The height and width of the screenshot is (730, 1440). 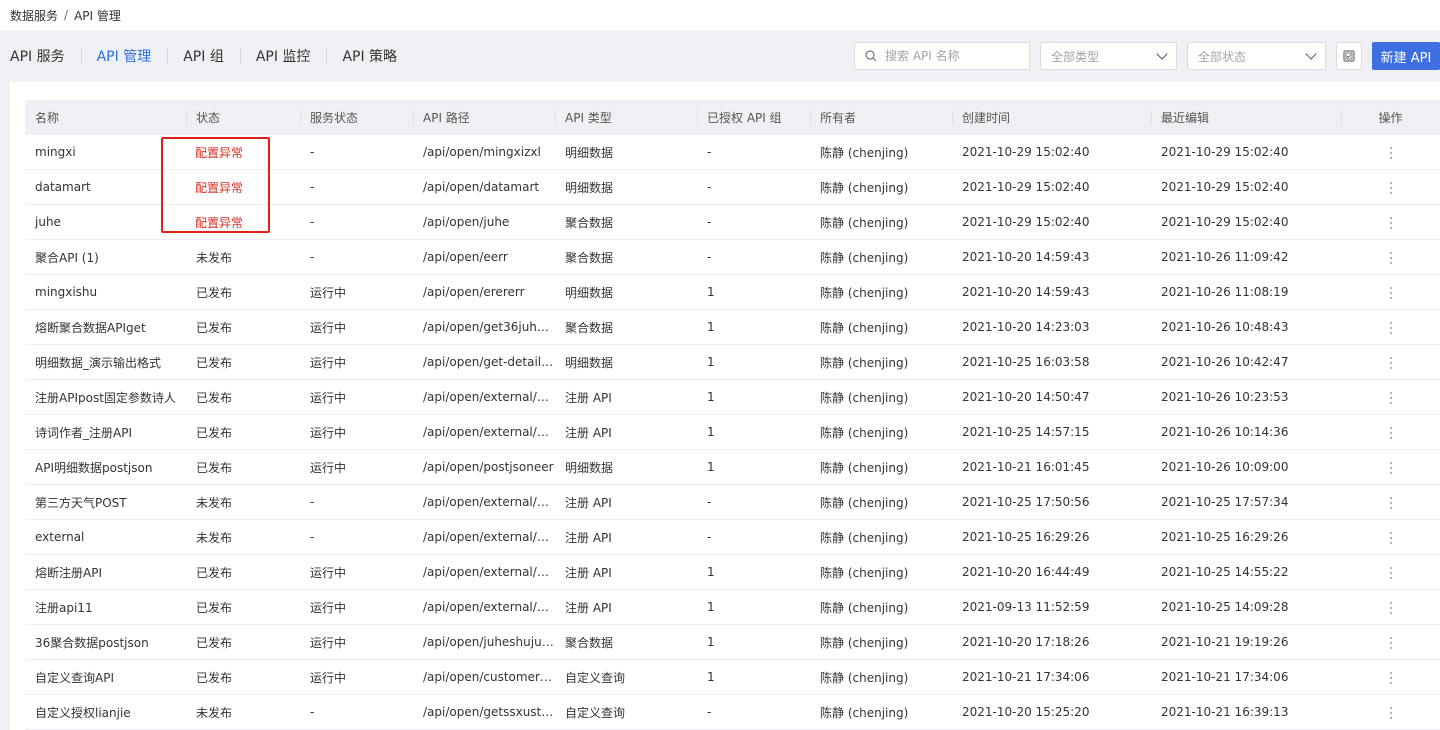 I want to click on cell-created: 2021-10-20 14:59:43, so click(x=1051, y=257).